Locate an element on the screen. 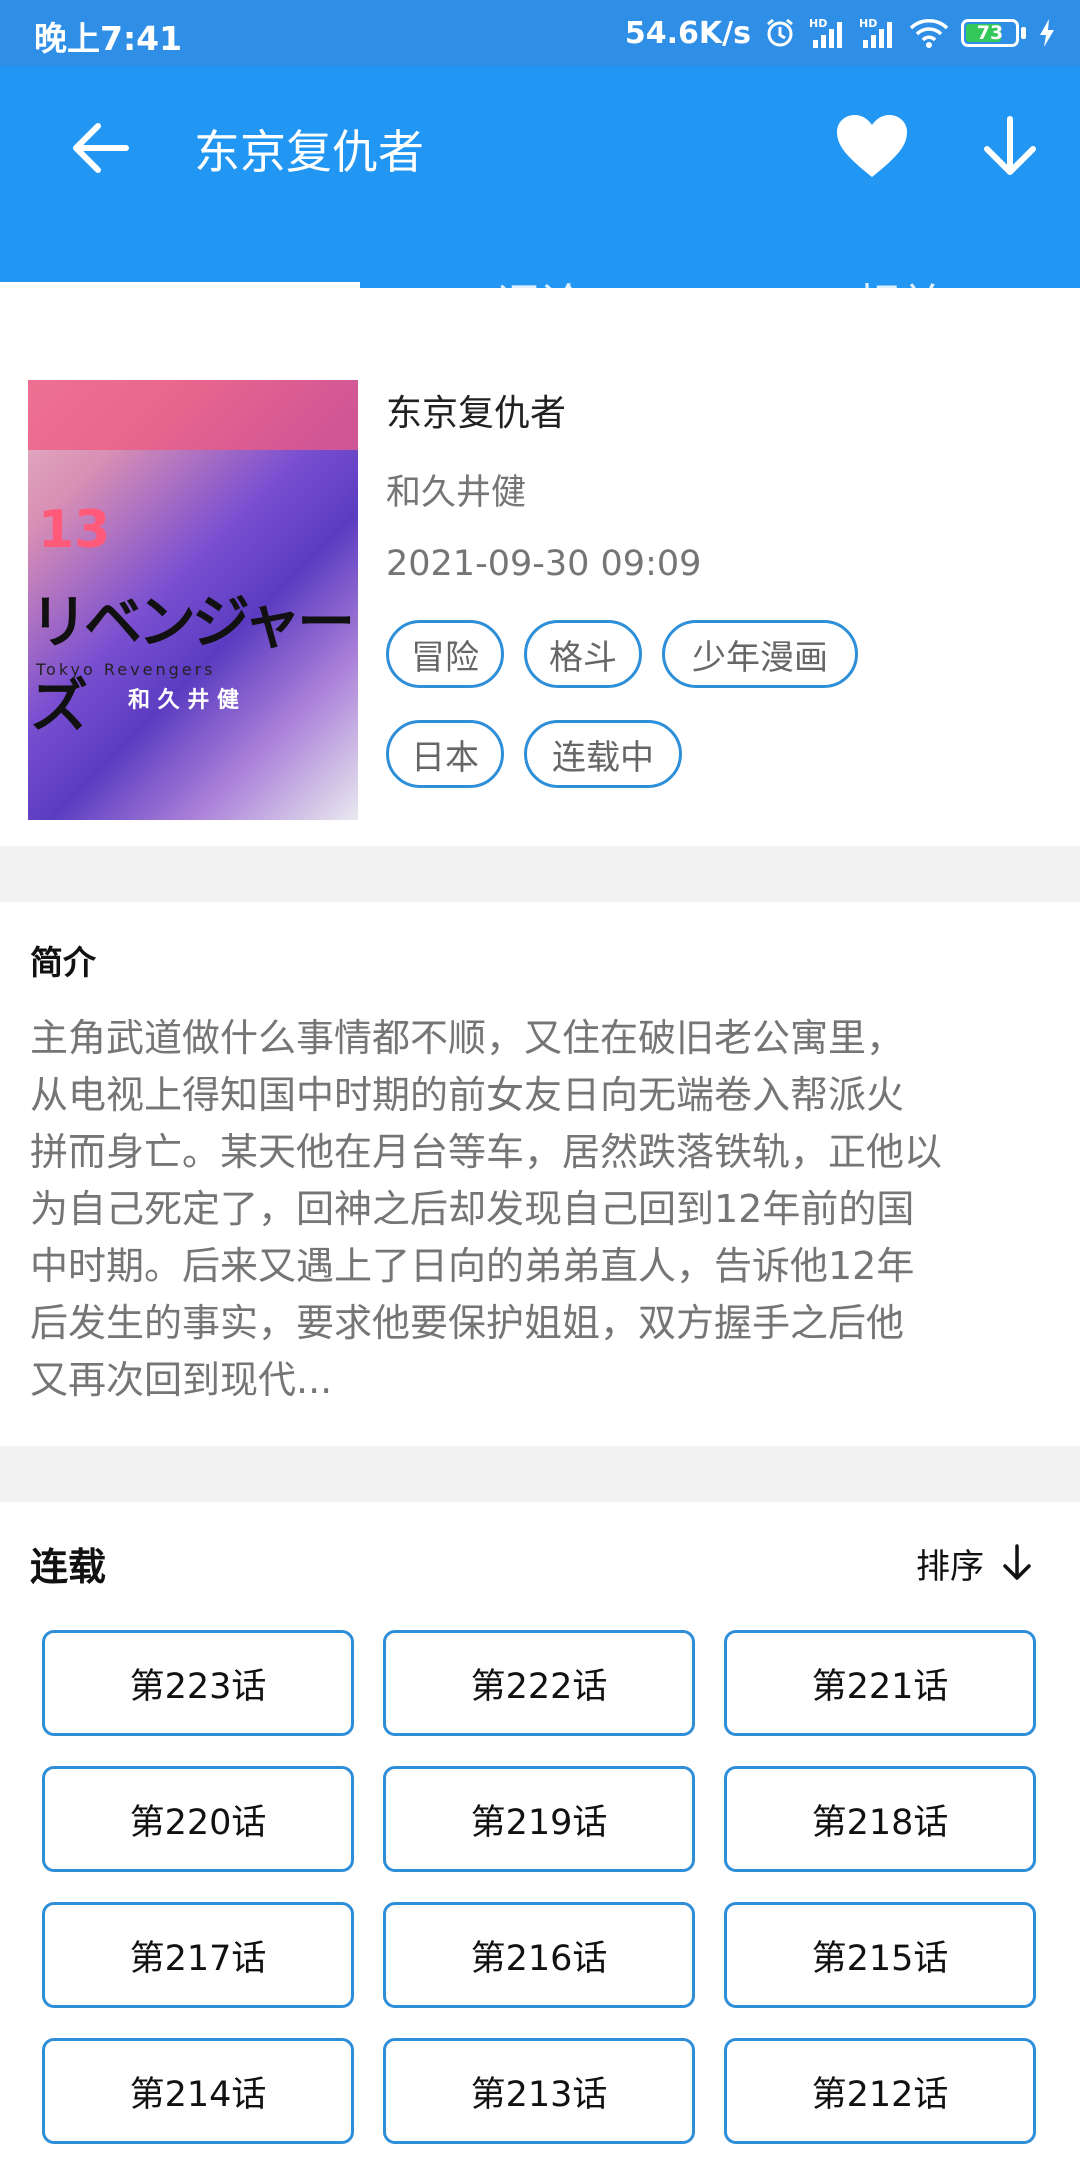  chapter-button: 第213话 is located at coordinates (539, 2091).